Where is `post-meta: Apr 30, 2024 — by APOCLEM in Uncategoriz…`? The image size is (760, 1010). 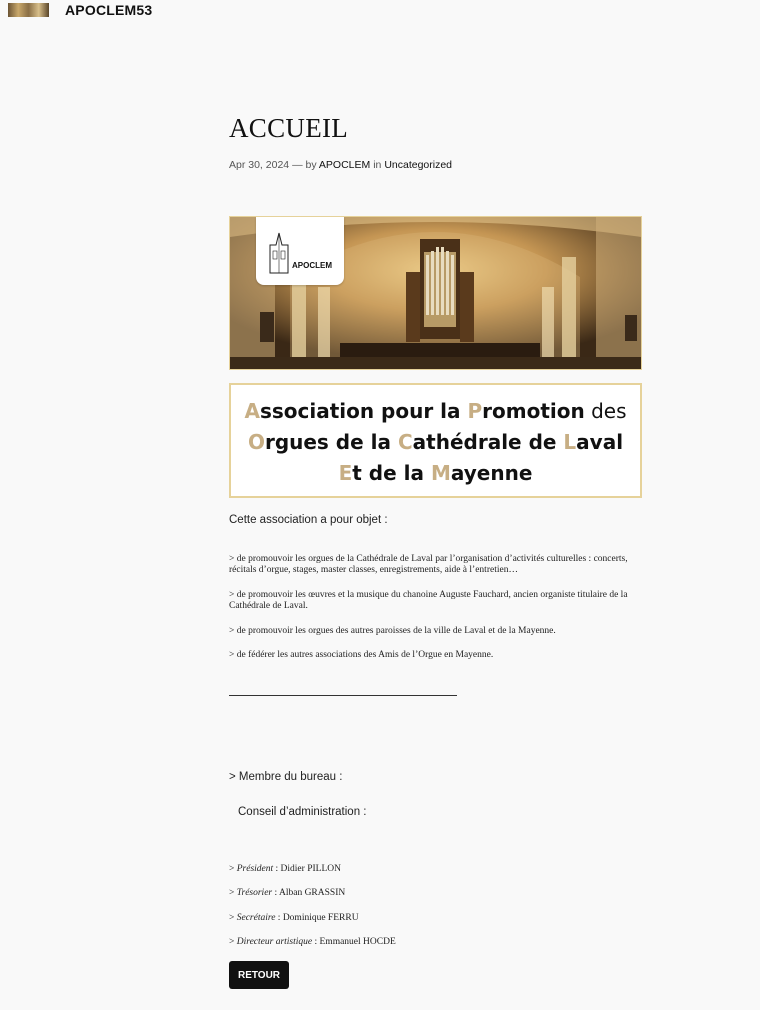
post-meta: Apr 30, 2024 — by APOCLEM in Uncategoriz… is located at coordinates (340, 165).